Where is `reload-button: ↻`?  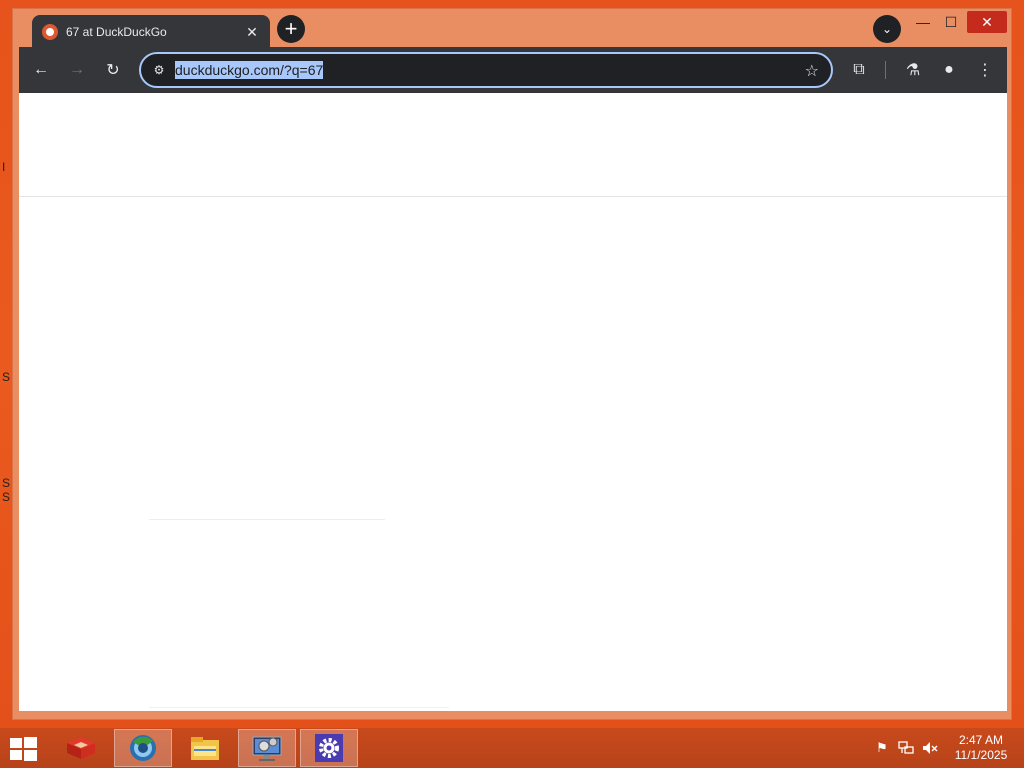 reload-button: ↻ is located at coordinates (113, 70).